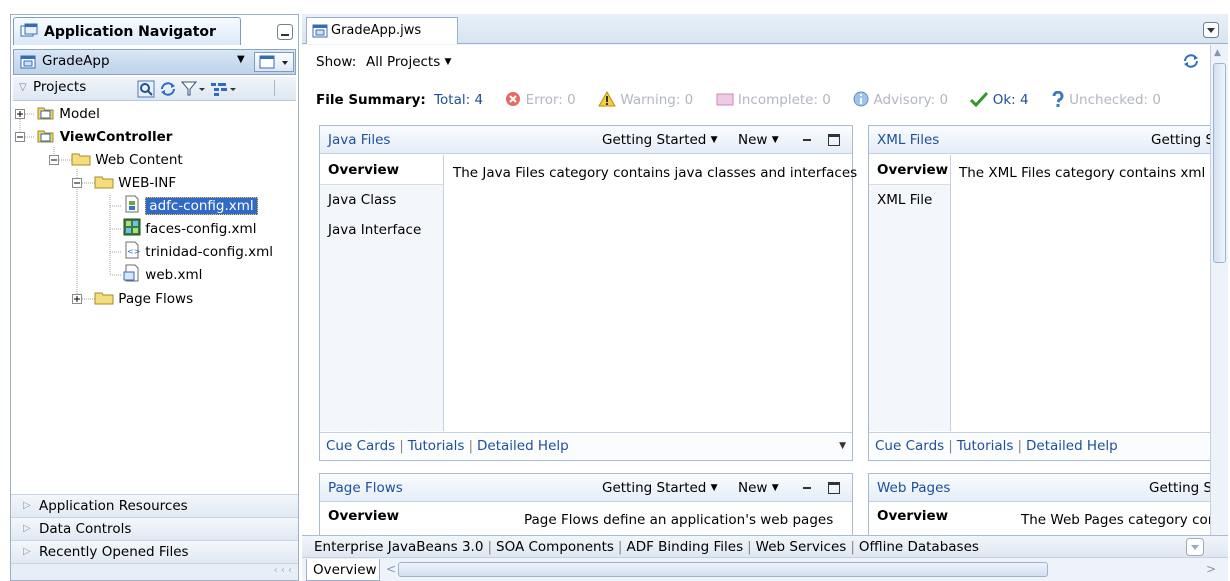 This screenshot has height=581, width=1230. What do you see at coordinates (104, 137) in the screenshot?
I see `tree-item-viewcontroller: ViewController` at bounding box center [104, 137].